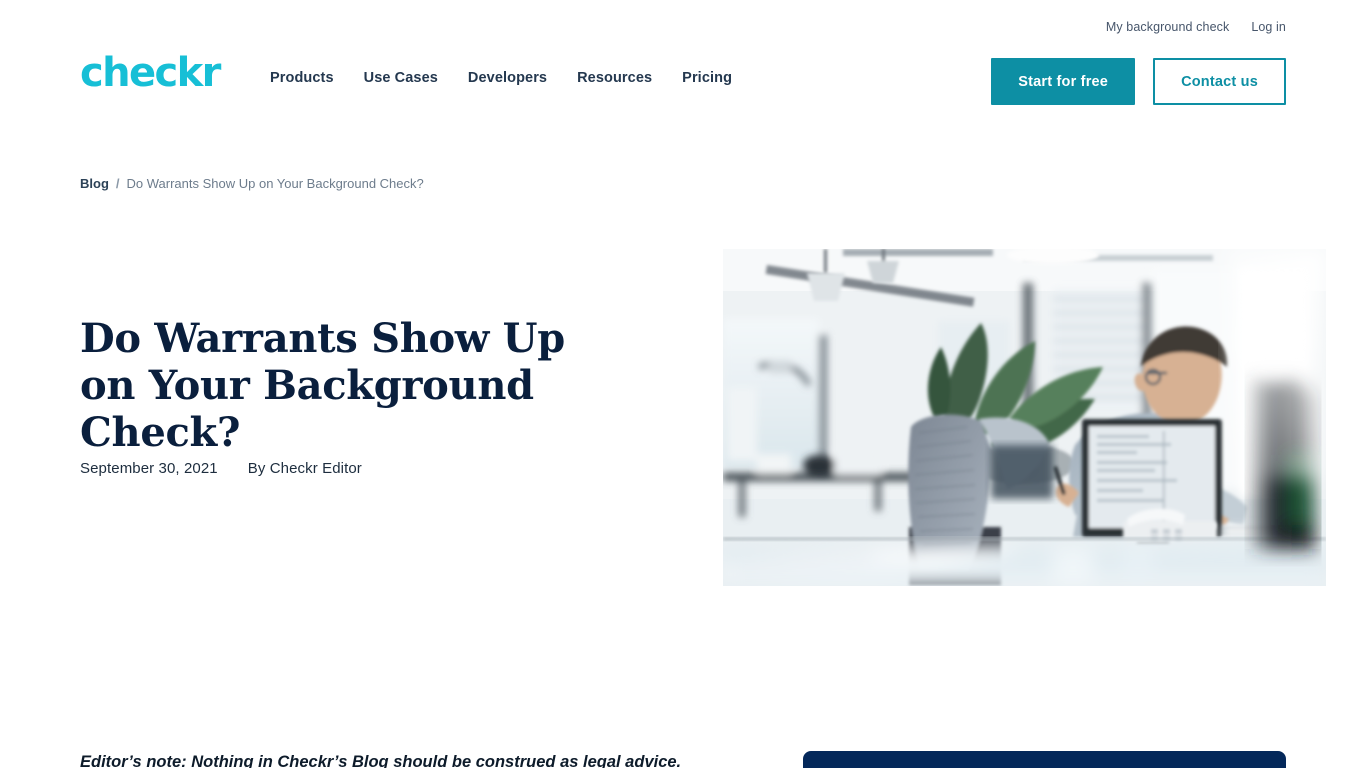 Image resolution: width=1366 pixels, height=768 pixels. What do you see at coordinates (150, 73) in the screenshot?
I see `checkr-logo: checkr` at bounding box center [150, 73].